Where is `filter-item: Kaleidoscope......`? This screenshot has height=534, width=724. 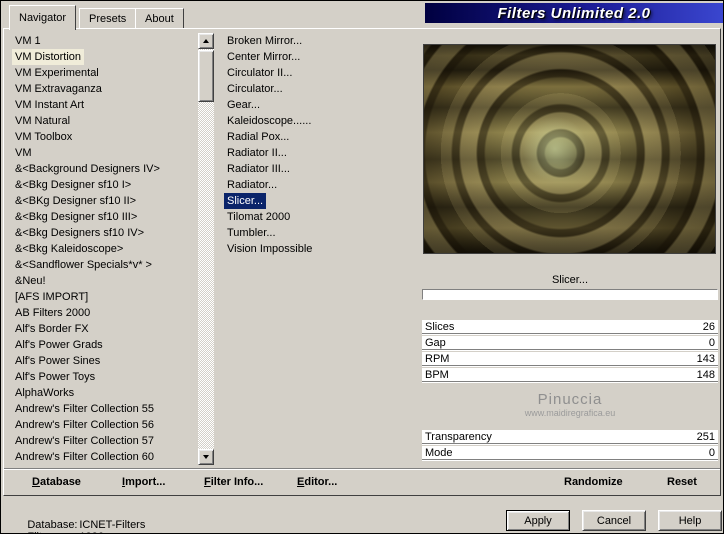
filter-item: Kaleidoscope...... is located at coordinates (269, 121).